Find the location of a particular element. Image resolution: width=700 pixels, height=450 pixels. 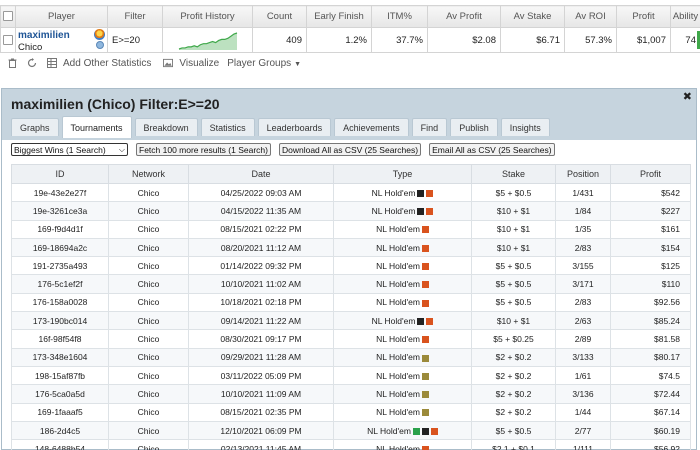

tab-breakdown: Breakdown is located at coordinates (166, 127).